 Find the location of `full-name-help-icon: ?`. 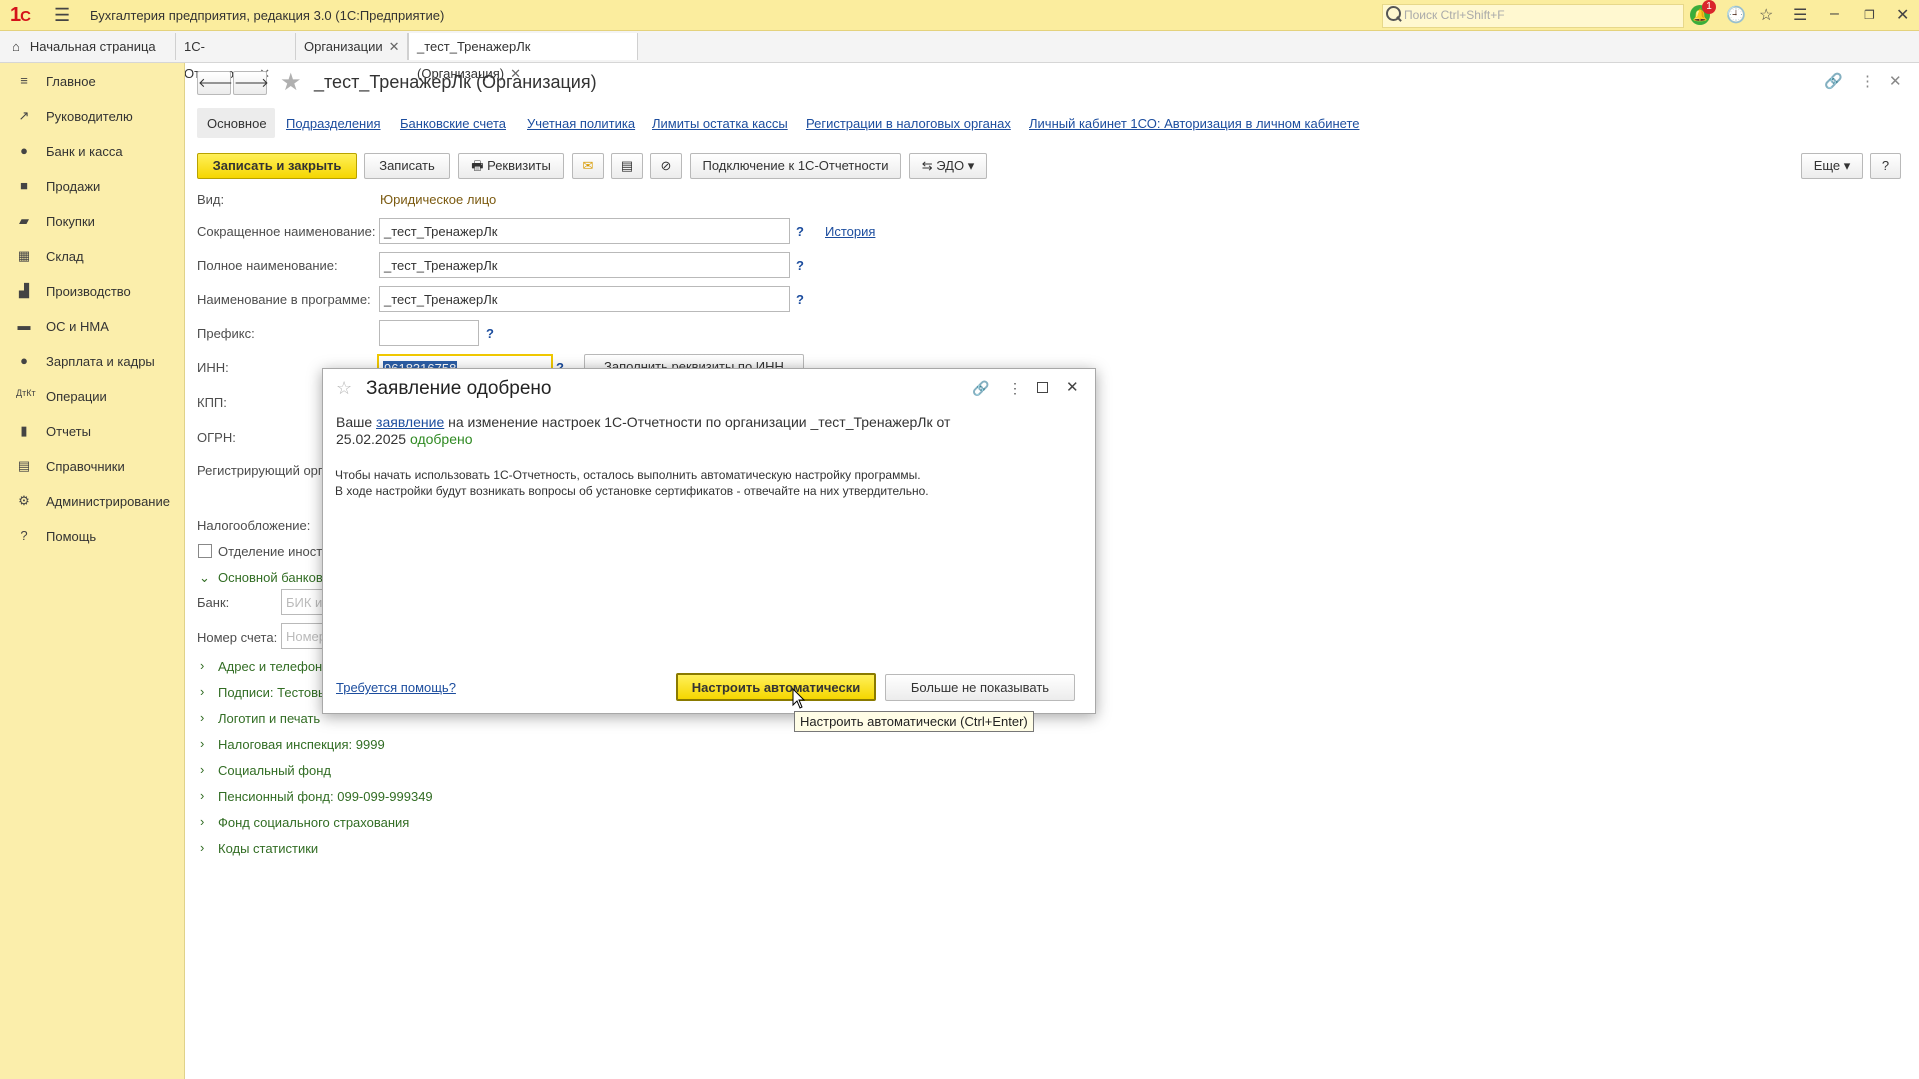

full-name-help-icon: ? is located at coordinates (800, 265).